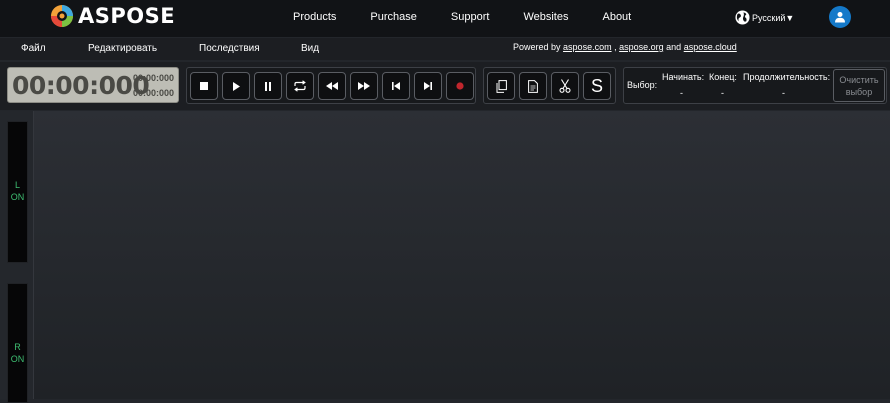 This screenshot has height=403, width=890. What do you see at coordinates (615, 47) in the screenshot?
I see `powered-sep-comma: ,` at bounding box center [615, 47].